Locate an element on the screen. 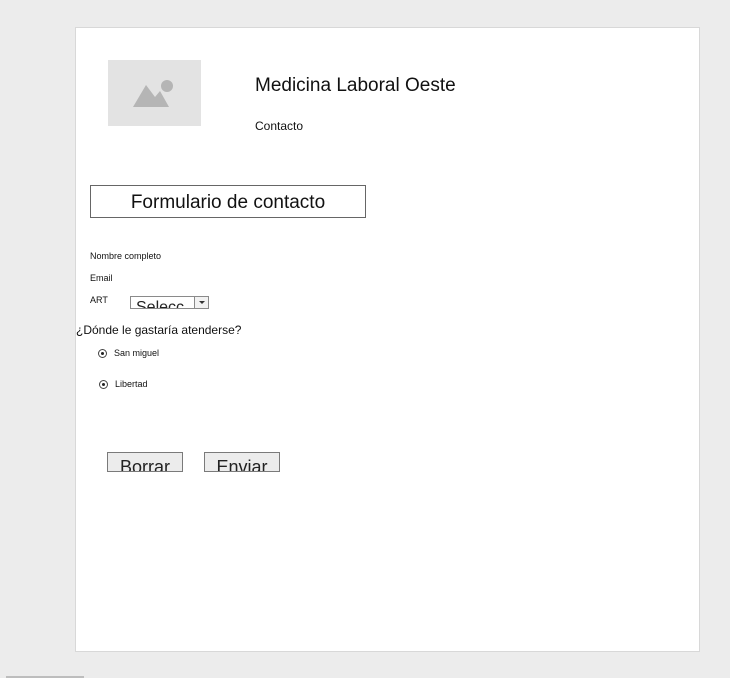  chevron-down-icon is located at coordinates (201, 302).